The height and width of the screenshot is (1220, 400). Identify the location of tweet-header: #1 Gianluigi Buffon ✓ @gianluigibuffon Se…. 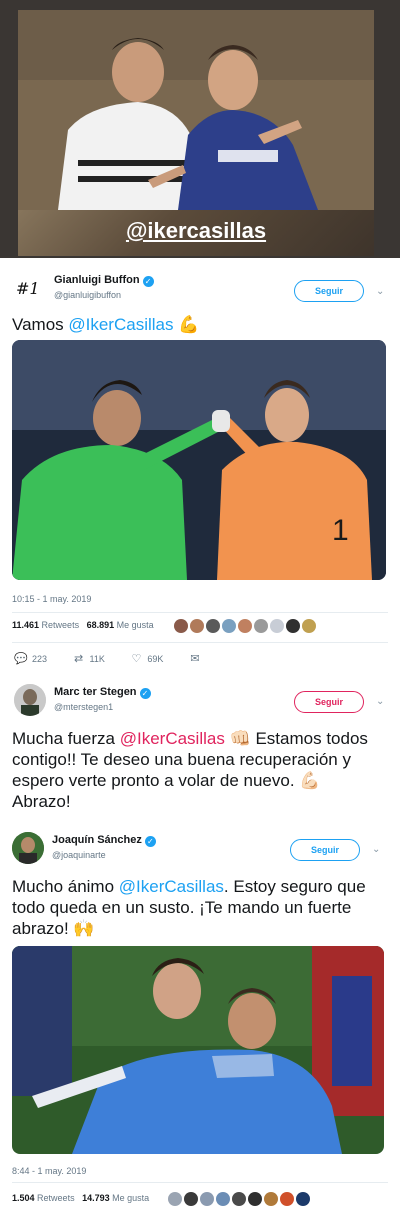
(200, 290).